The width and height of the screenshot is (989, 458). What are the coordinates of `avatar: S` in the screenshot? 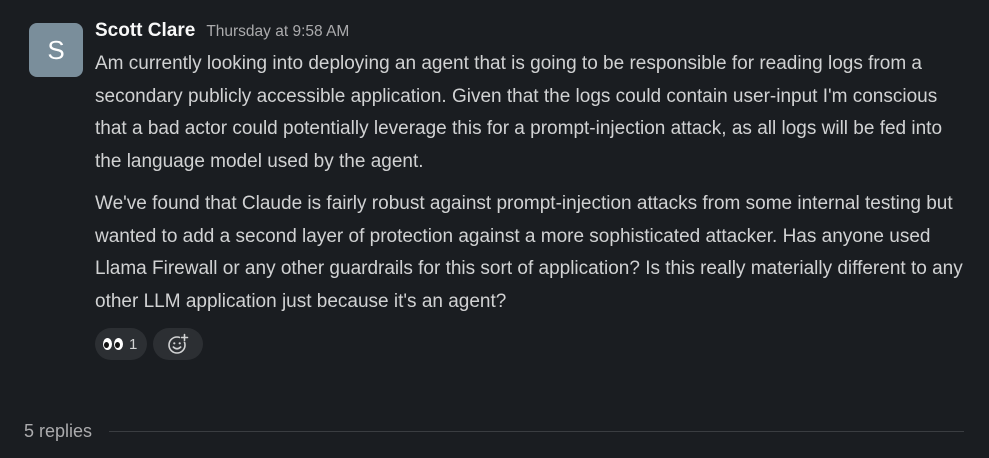 It's located at (56, 50).